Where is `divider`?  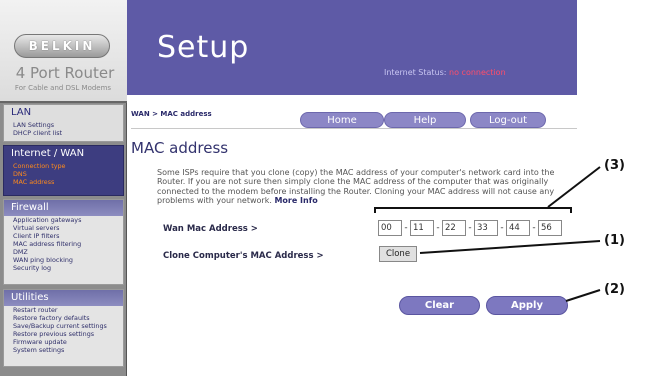 divider is located at coordinates (354, 128).